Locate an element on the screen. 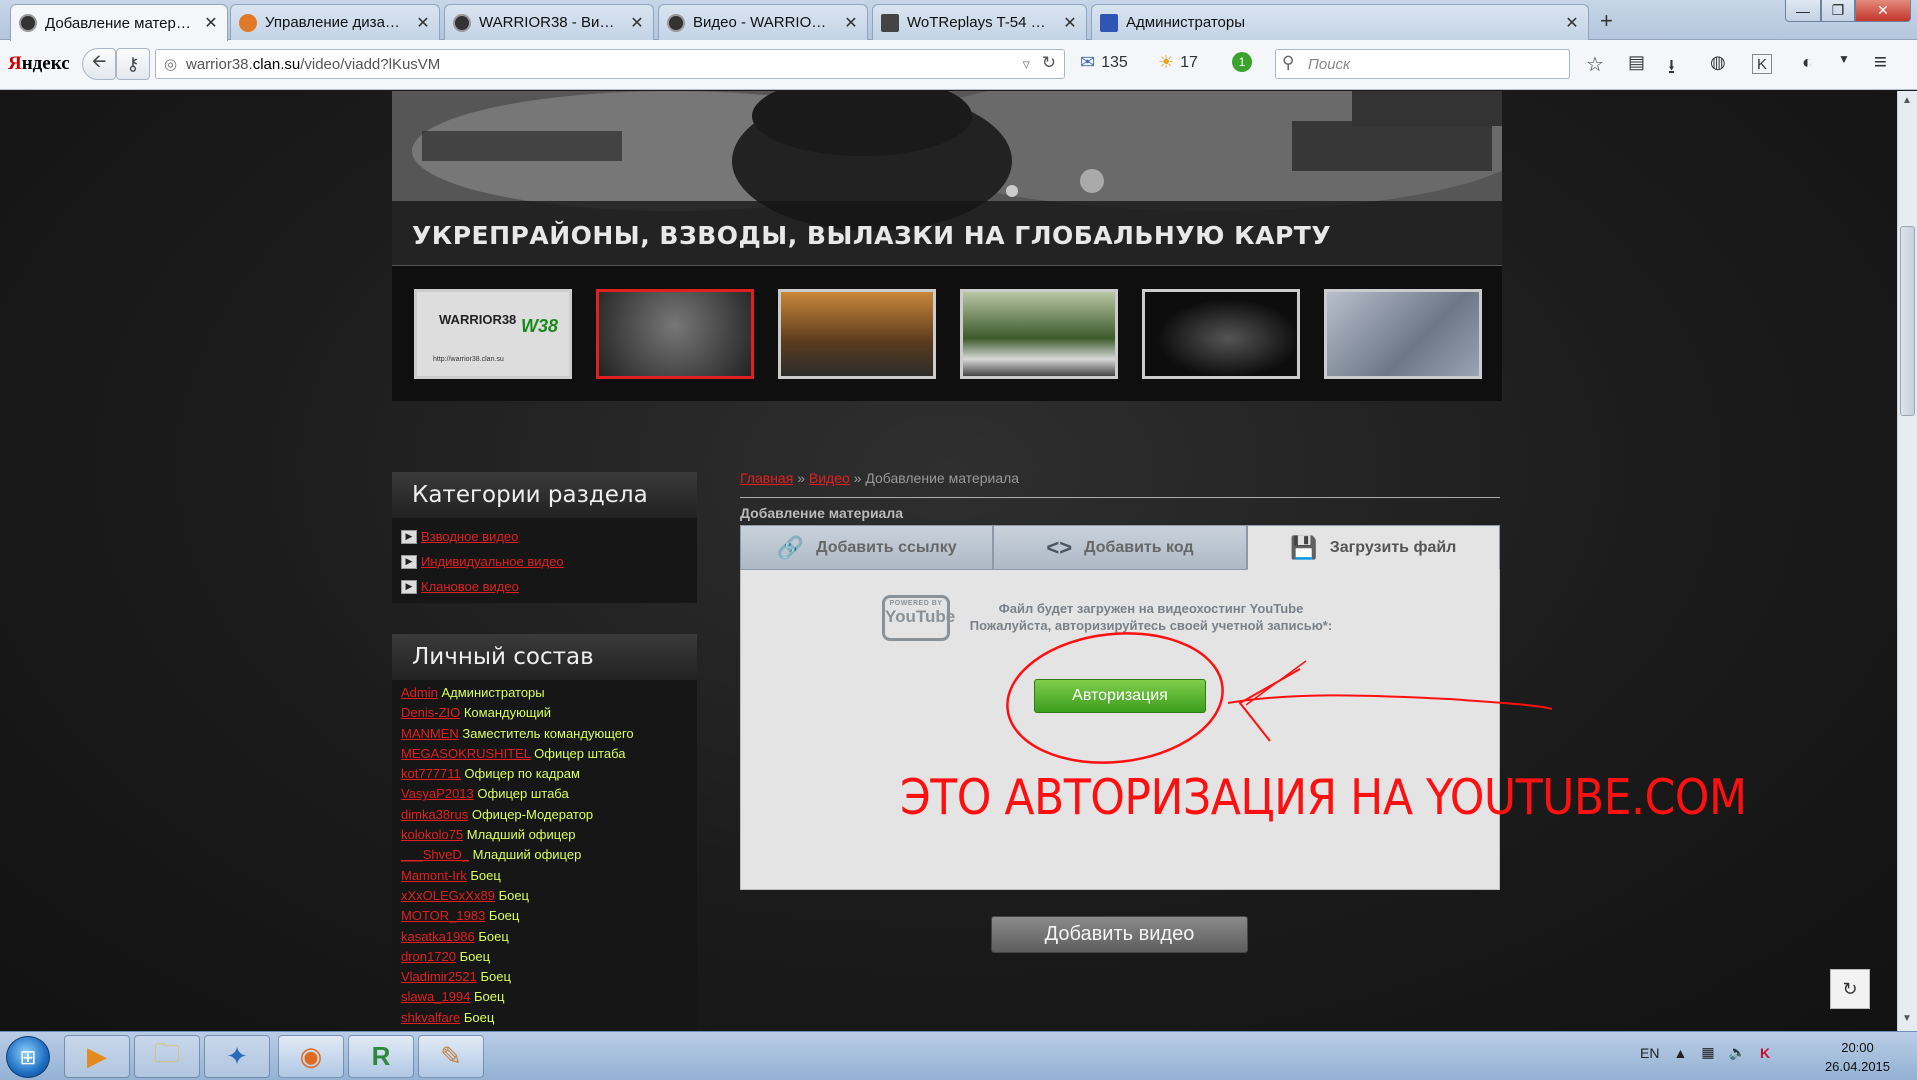 The height and width of the screenshot is (1080, 1917). scroll-up-icon: ▲ is located at coordinates (1907, 100).